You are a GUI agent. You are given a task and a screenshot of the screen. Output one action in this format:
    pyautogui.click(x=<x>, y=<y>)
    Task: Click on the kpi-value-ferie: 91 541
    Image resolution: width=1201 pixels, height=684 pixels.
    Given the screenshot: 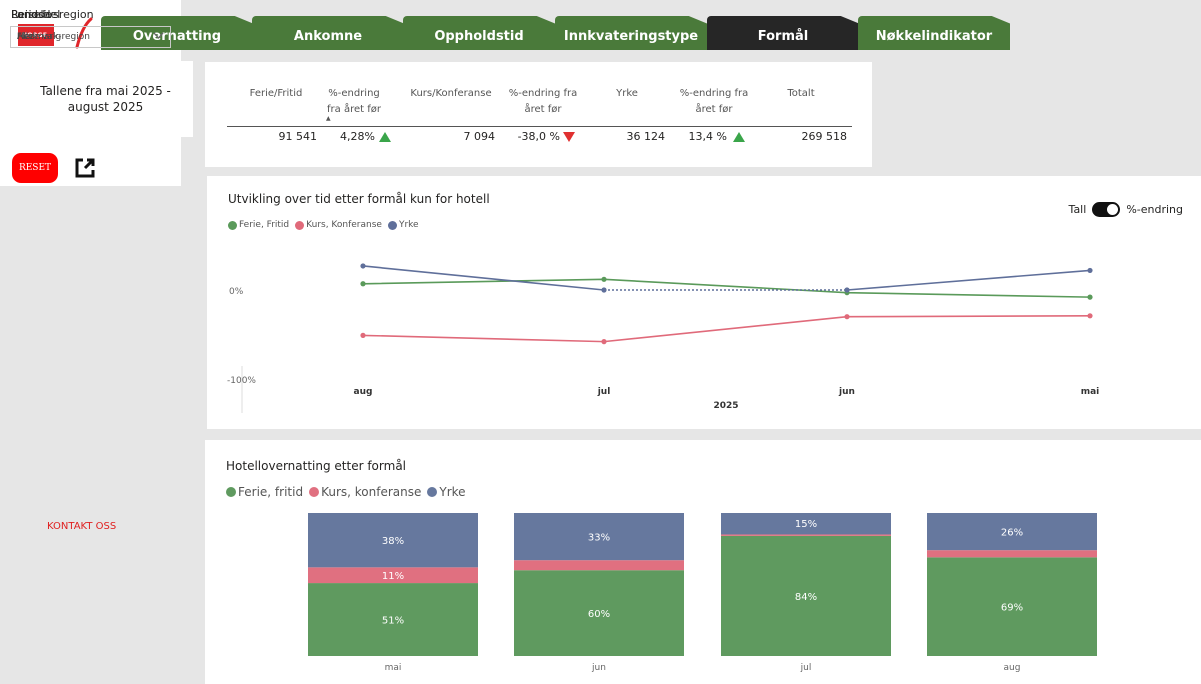 What is the action you would take?
    pyautogui.click(x=298, y=136)
    